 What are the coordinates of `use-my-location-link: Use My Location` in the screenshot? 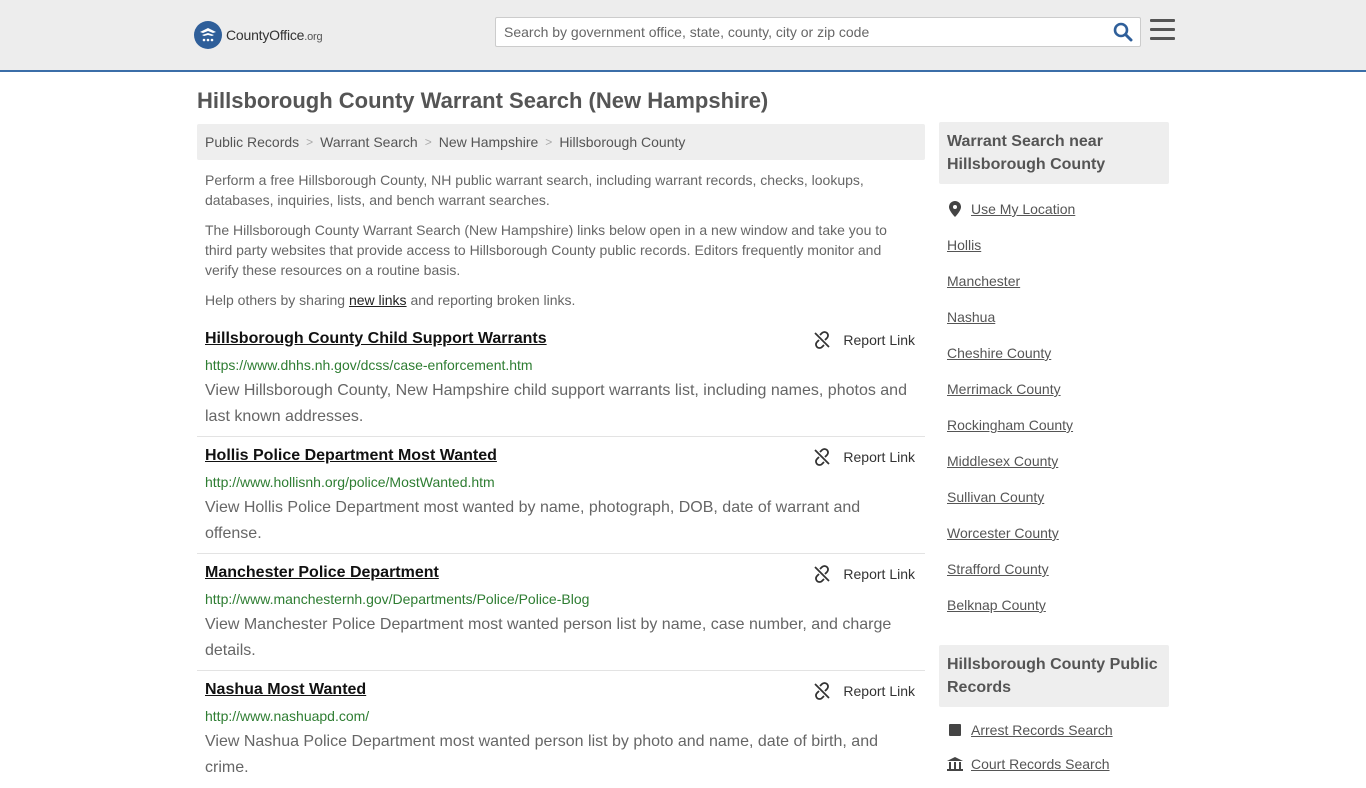 It's located at (1023, 209).